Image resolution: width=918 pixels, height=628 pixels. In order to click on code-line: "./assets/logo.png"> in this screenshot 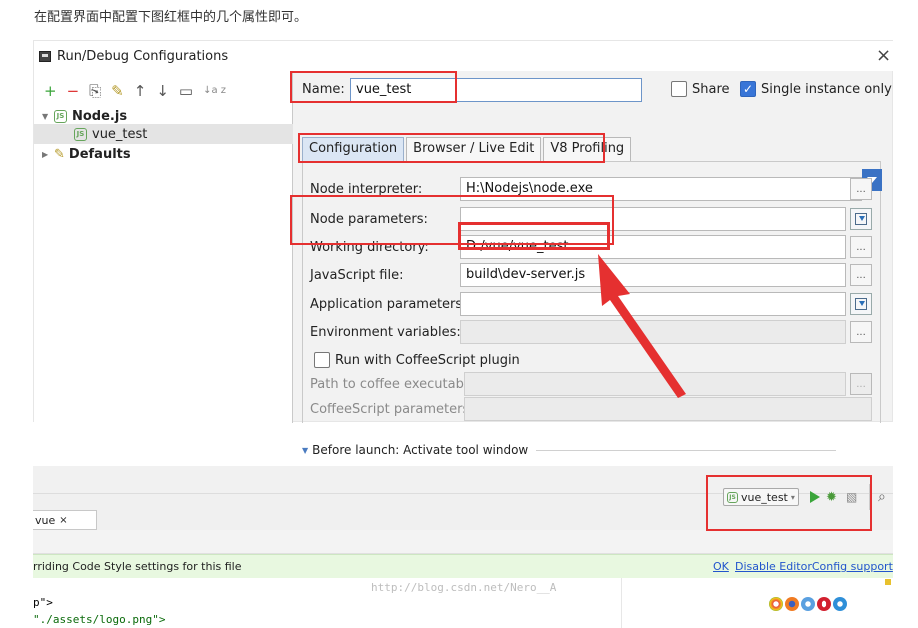, I will do `click(99, 619)`.